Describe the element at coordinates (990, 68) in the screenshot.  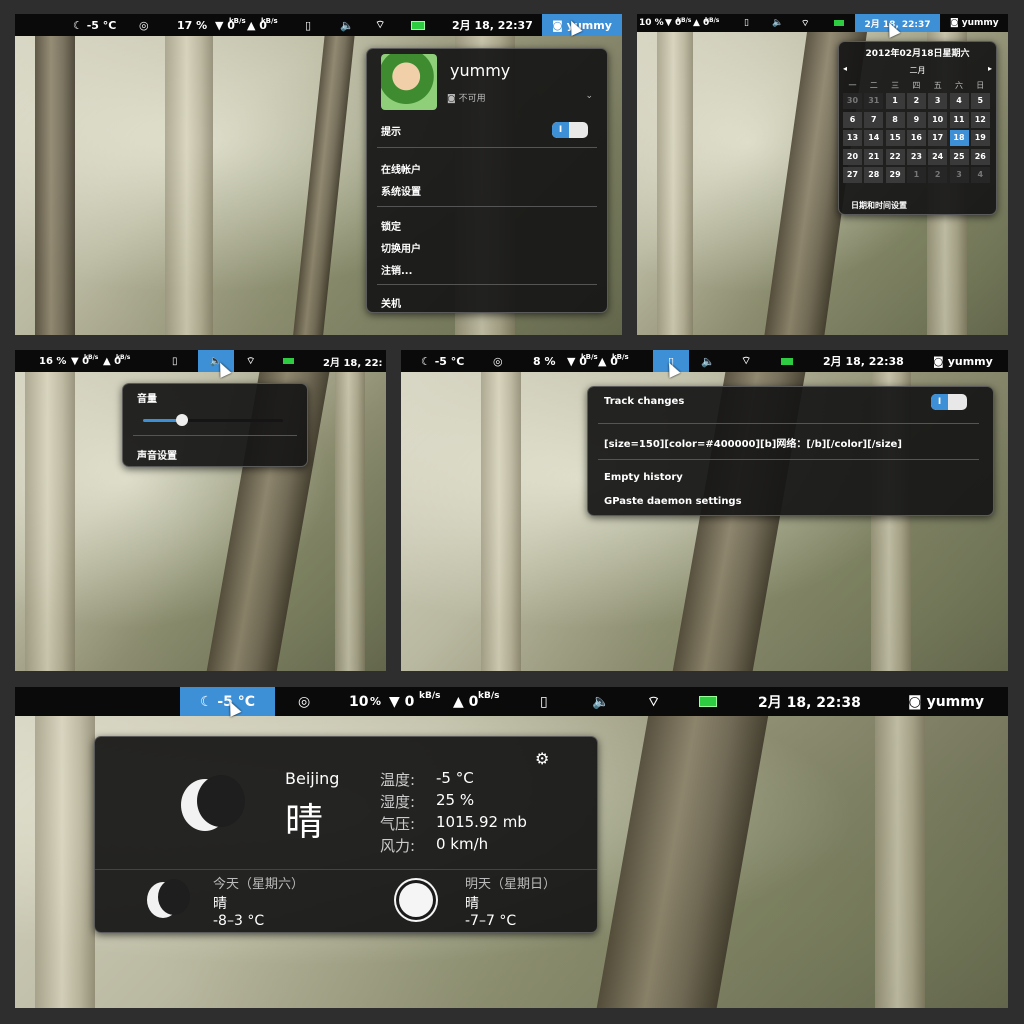
I see `next-month-button: ▸` at that location.